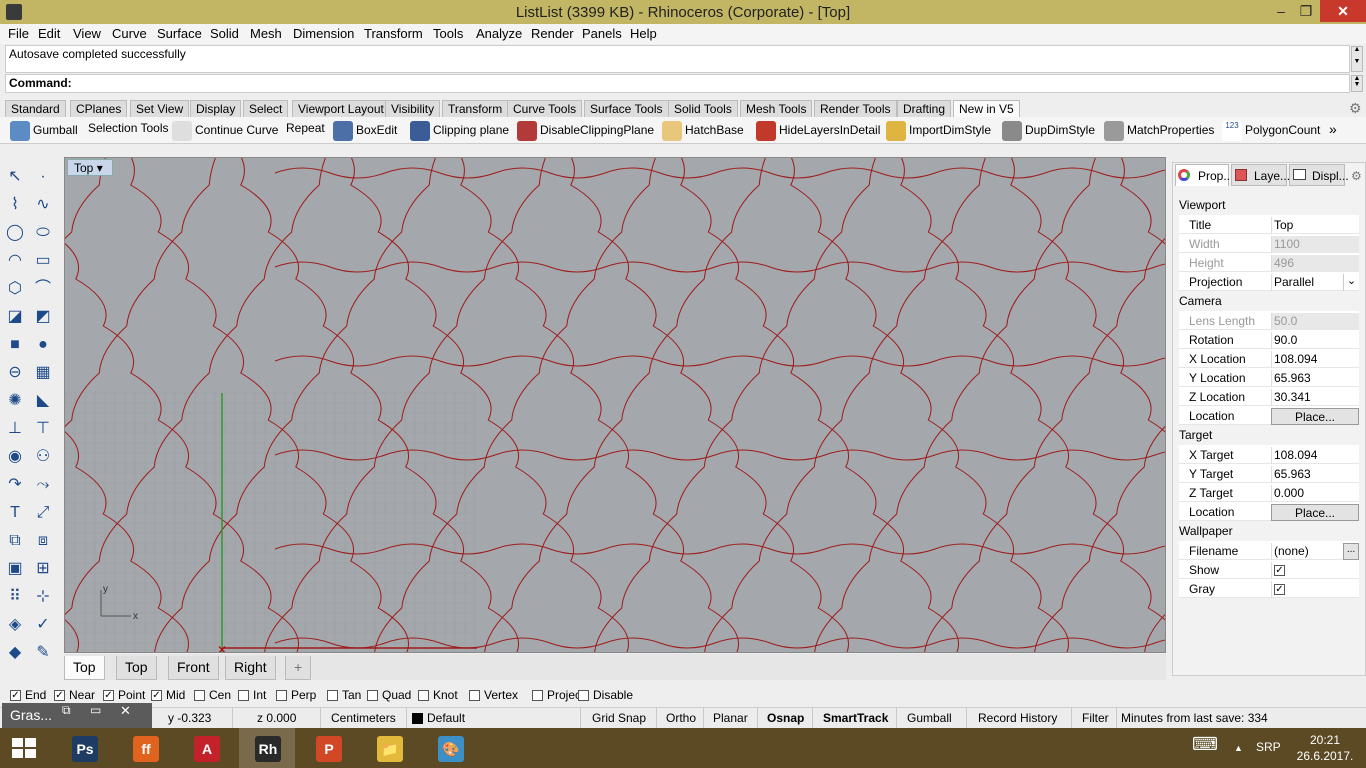 The width and height of the screenshot is (1366, 768). What do you see at coordinates (43, 373) in the screenshot?
I see `mesh-icon: ▦` at bounding box center [43, 373].